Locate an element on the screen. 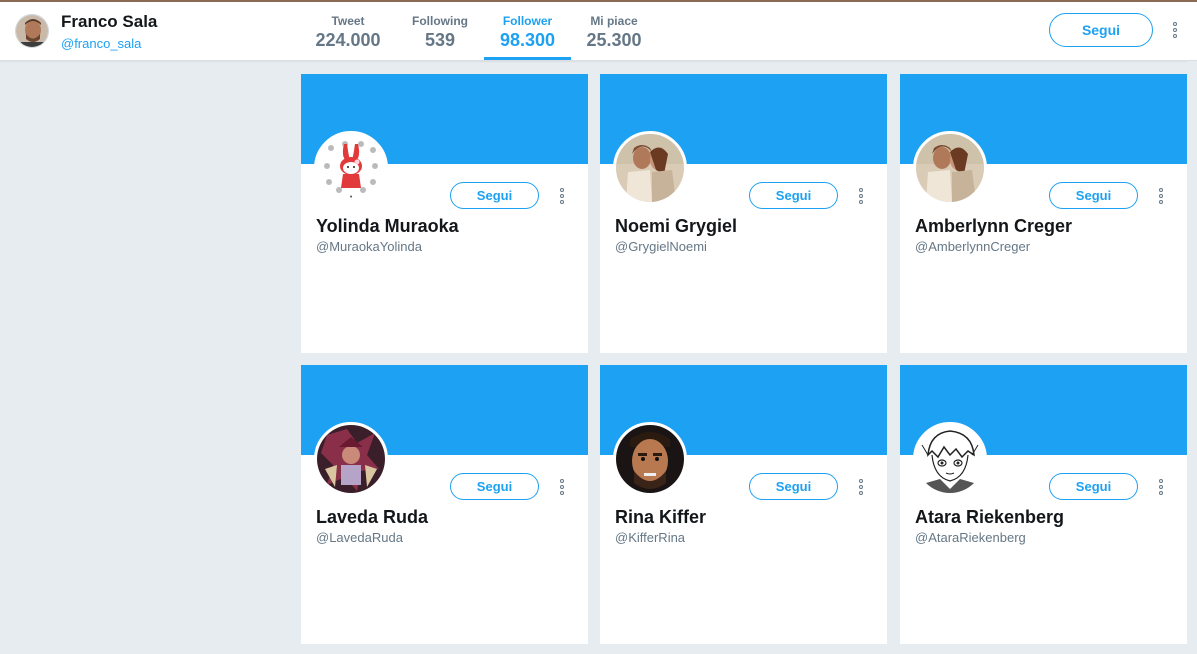 This screenshot has height=654, width=1197. user-handle: @AtaraRiekenberg is located at coordinates (970, 537).